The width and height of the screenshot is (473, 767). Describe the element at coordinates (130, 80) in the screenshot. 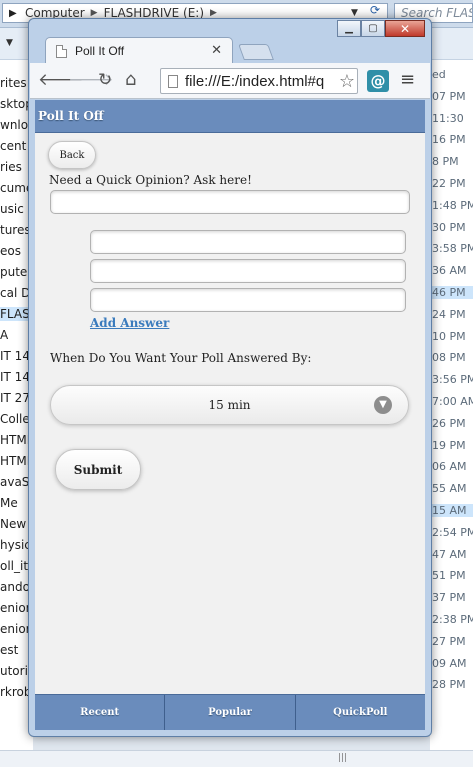

I see `home-icon: ⌂` at that location.